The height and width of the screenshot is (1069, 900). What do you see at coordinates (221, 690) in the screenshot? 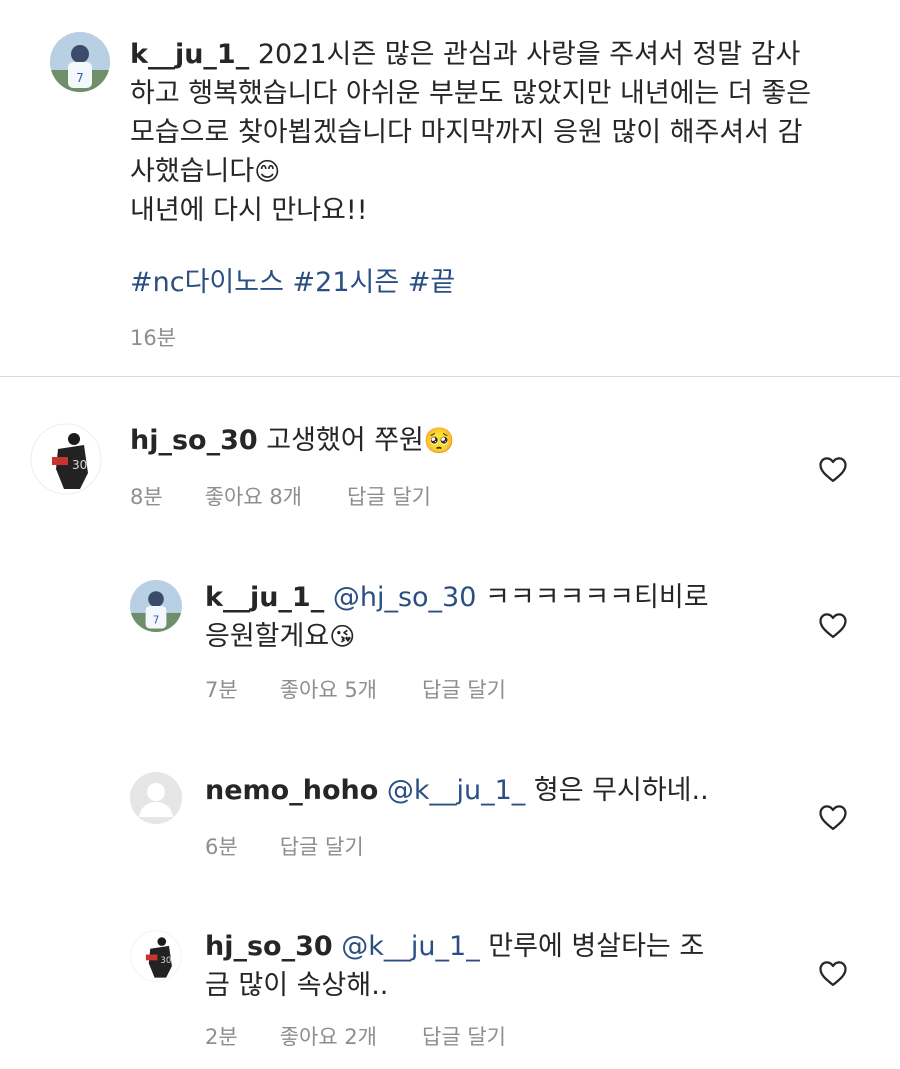
I see `comment-2-time: 7분` at bounding box center [221, 690].